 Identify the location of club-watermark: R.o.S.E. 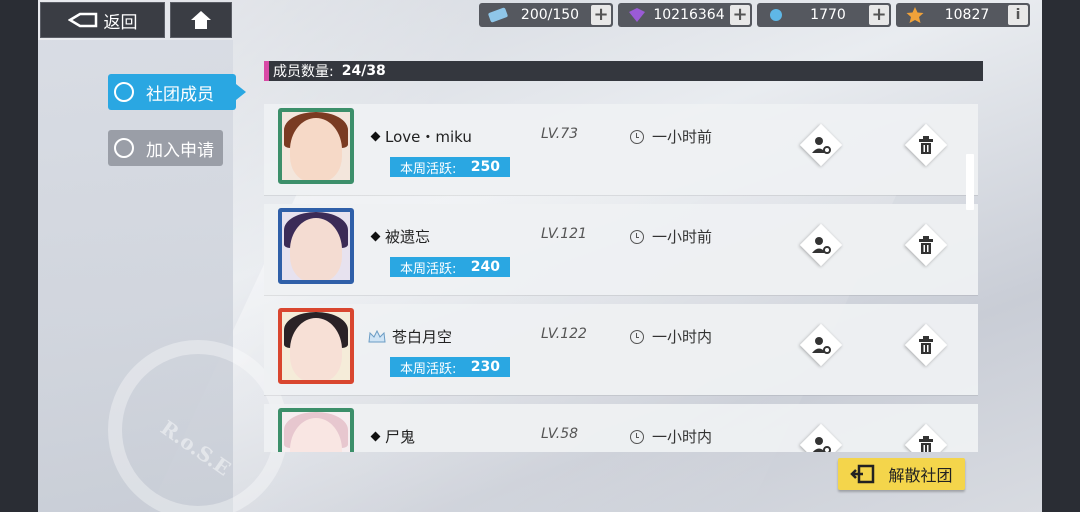
(198, 426).